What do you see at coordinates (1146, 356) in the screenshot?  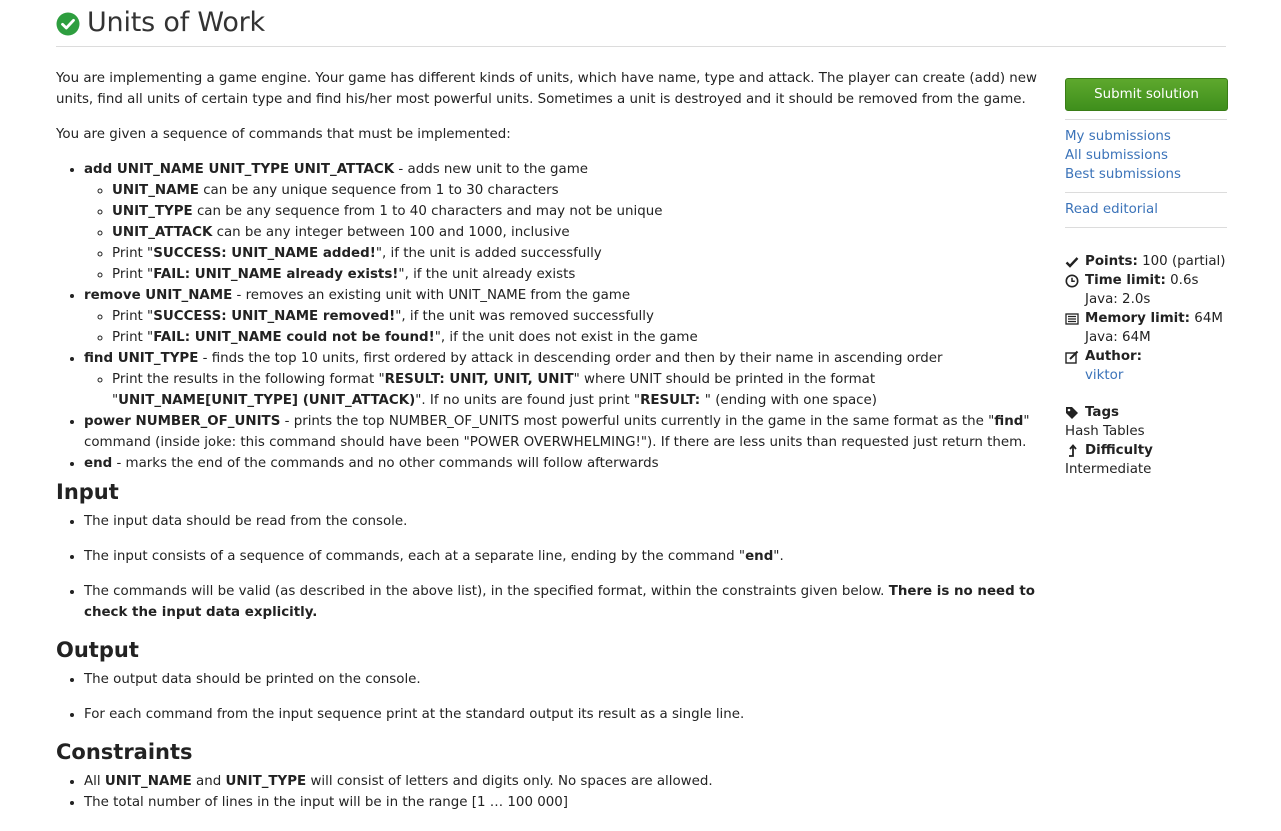 I see `author-row: Author:` at bounding box center [1146, 356].